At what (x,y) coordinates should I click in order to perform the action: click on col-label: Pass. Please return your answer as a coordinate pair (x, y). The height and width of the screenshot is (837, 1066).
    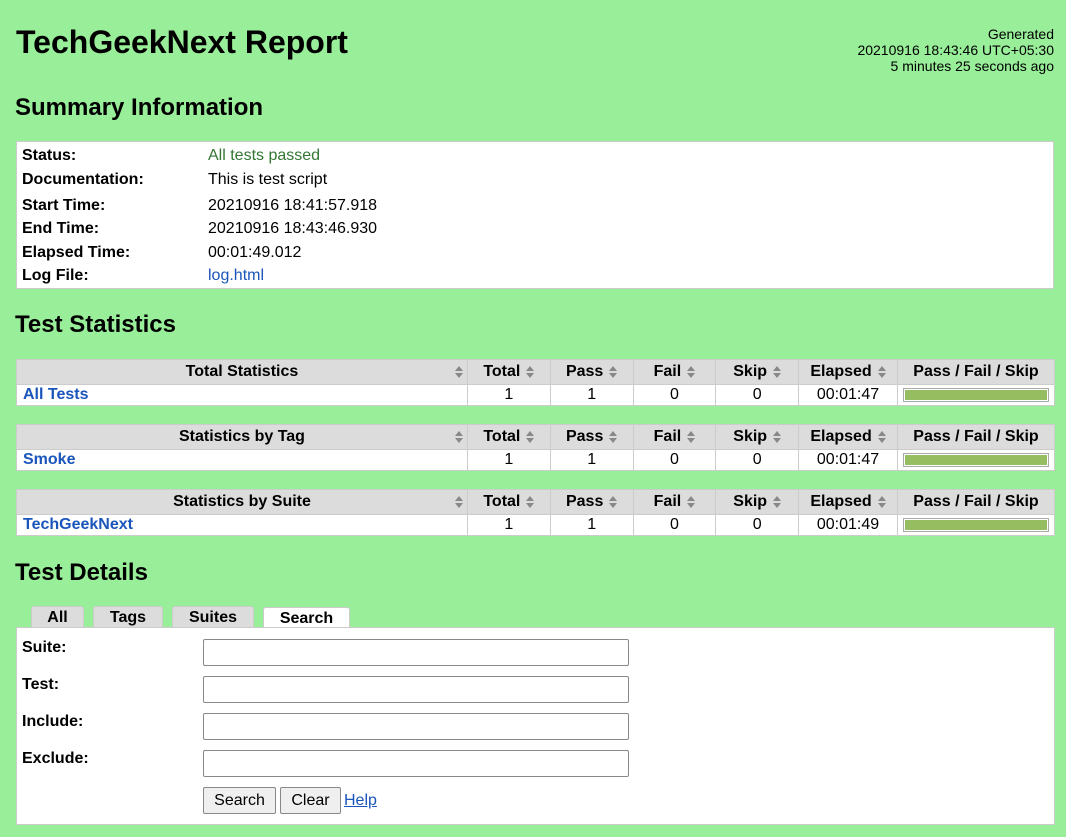
    Looking at the image, I should click on (584, 436).